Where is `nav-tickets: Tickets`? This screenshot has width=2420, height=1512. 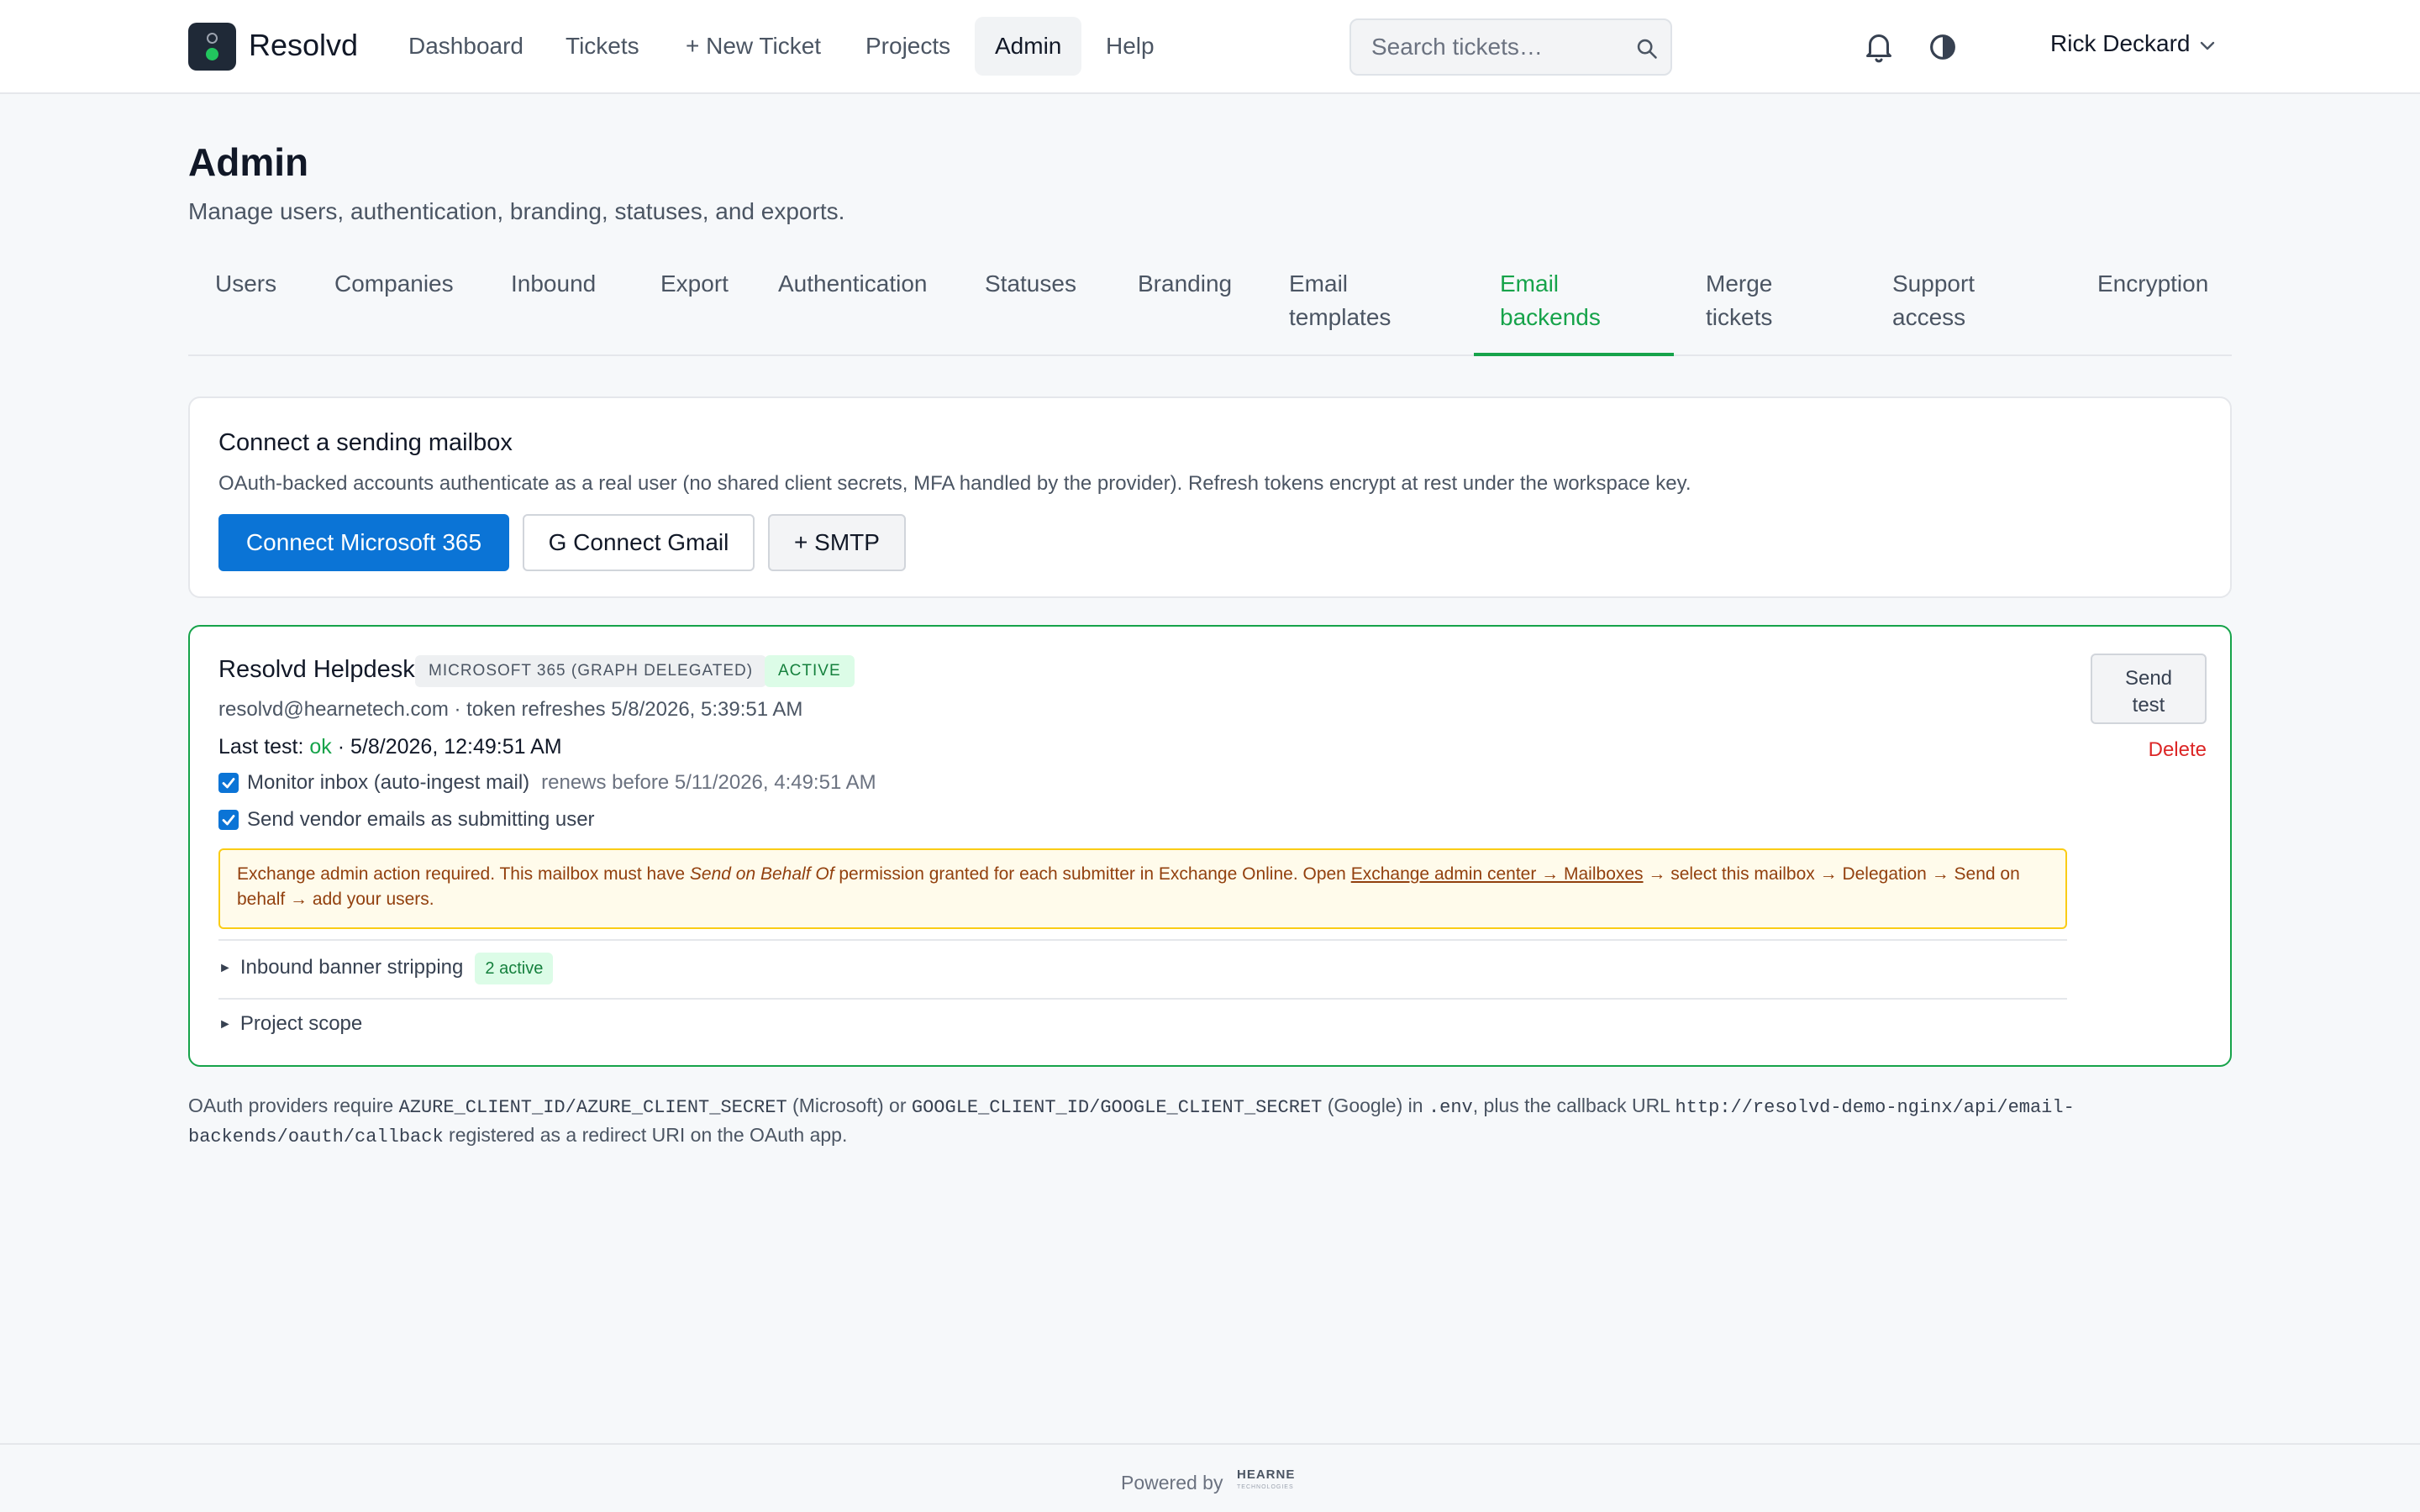 nav-tickets: Tickets is located at coordinates (602, 46).